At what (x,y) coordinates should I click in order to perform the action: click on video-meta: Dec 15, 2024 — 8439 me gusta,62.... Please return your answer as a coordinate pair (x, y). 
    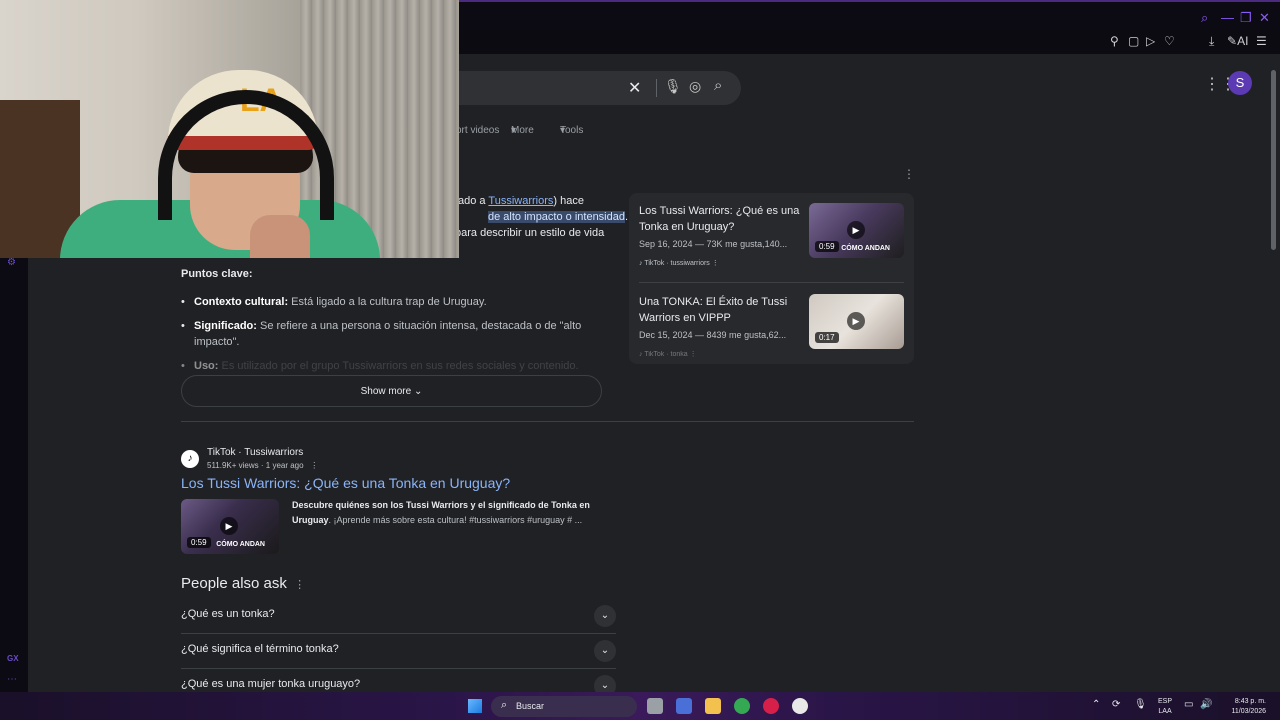
    Looking at the image, I should click on (713, 335).